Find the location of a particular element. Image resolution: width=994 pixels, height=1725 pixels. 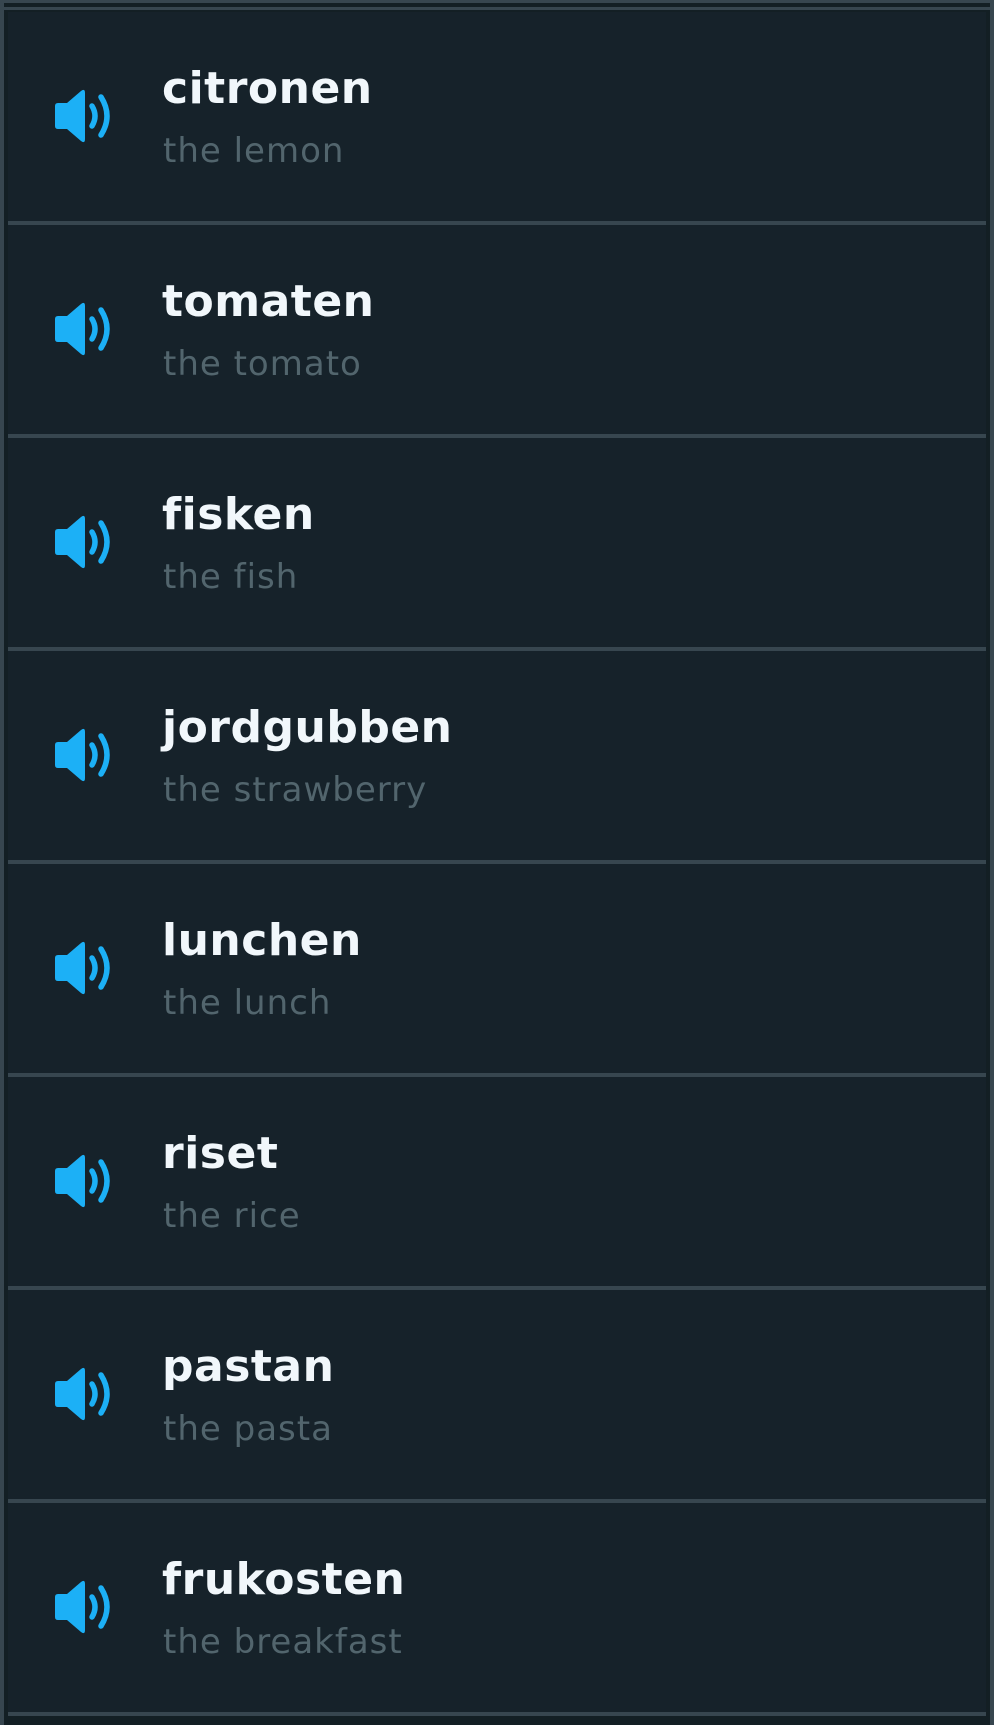

word-text: jordgubben is located at coordinates (307, 727).